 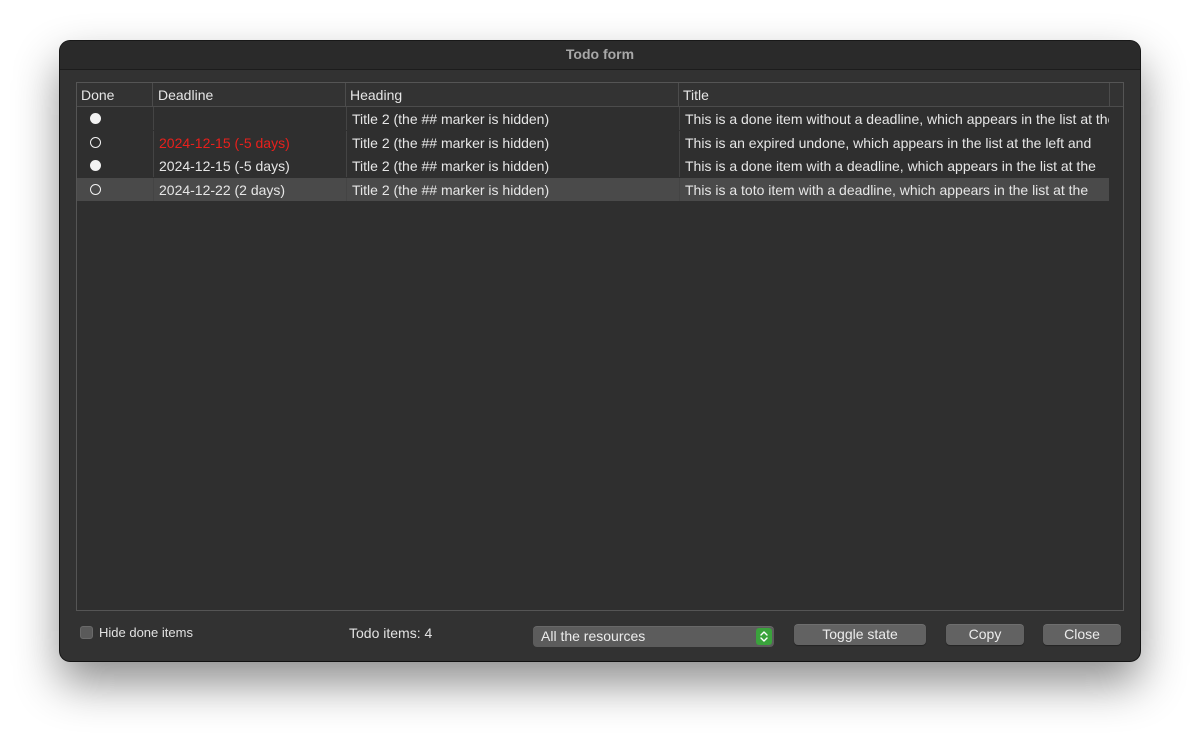 What do you see at coordinates (653, 636) in the screenshot?
I see `resource-select: All the resources` at bounding box center [653, 636].